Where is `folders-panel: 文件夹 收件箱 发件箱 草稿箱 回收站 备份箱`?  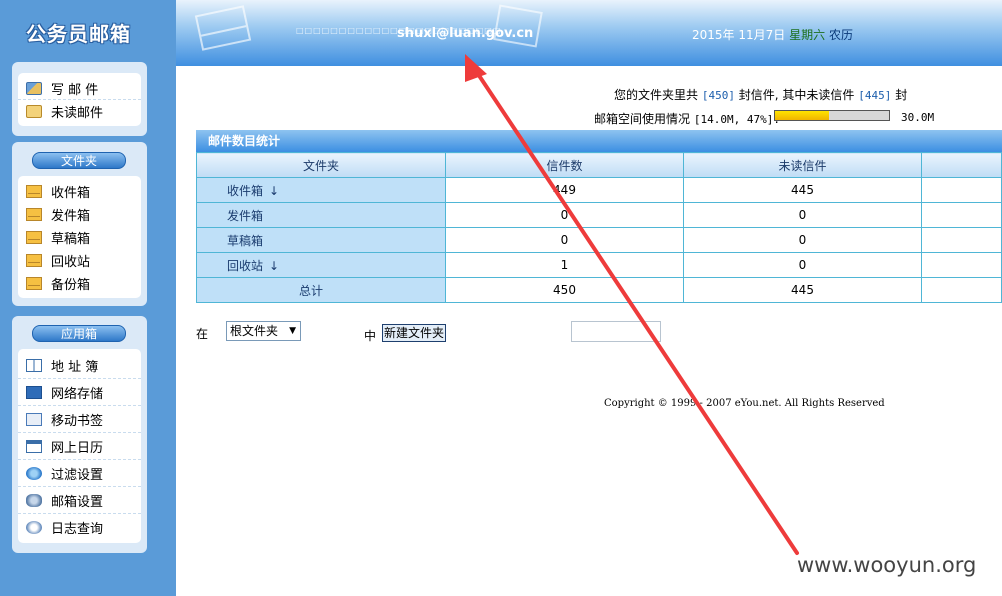
folders-panel: 文件夹 收件箱 发件箱 草稿箱 回收站 备份箱 is located at coordinates (79, 224).